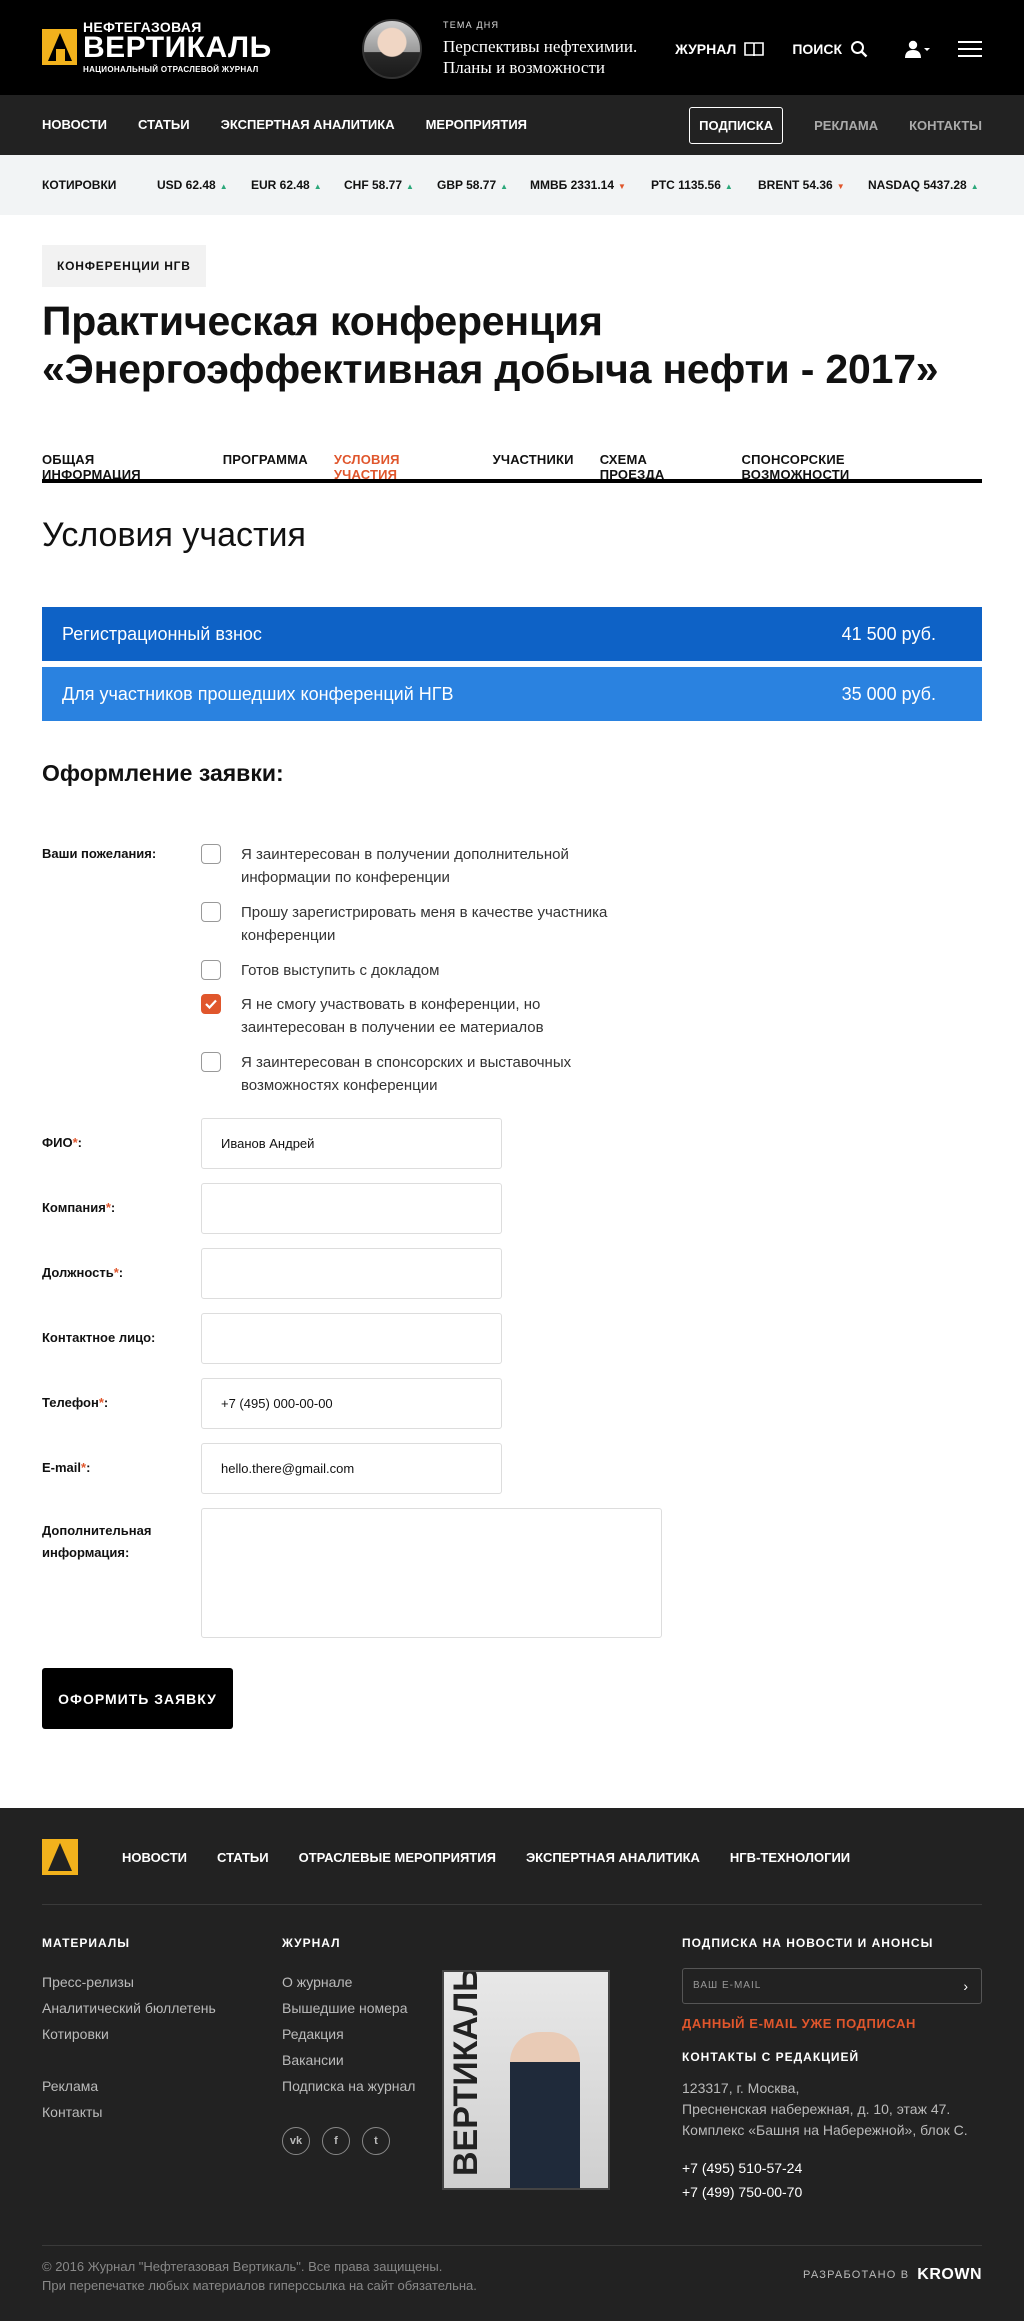  I want to click on checkbox-label: Я не смогу участвовать в конференции, но, so click(391, 1004).